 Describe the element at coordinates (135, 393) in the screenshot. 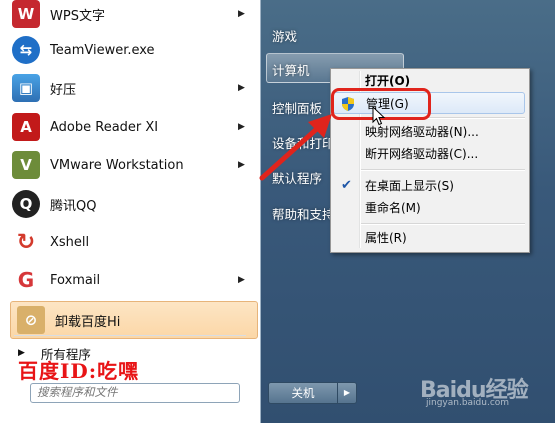

I see `search-input` at that location.